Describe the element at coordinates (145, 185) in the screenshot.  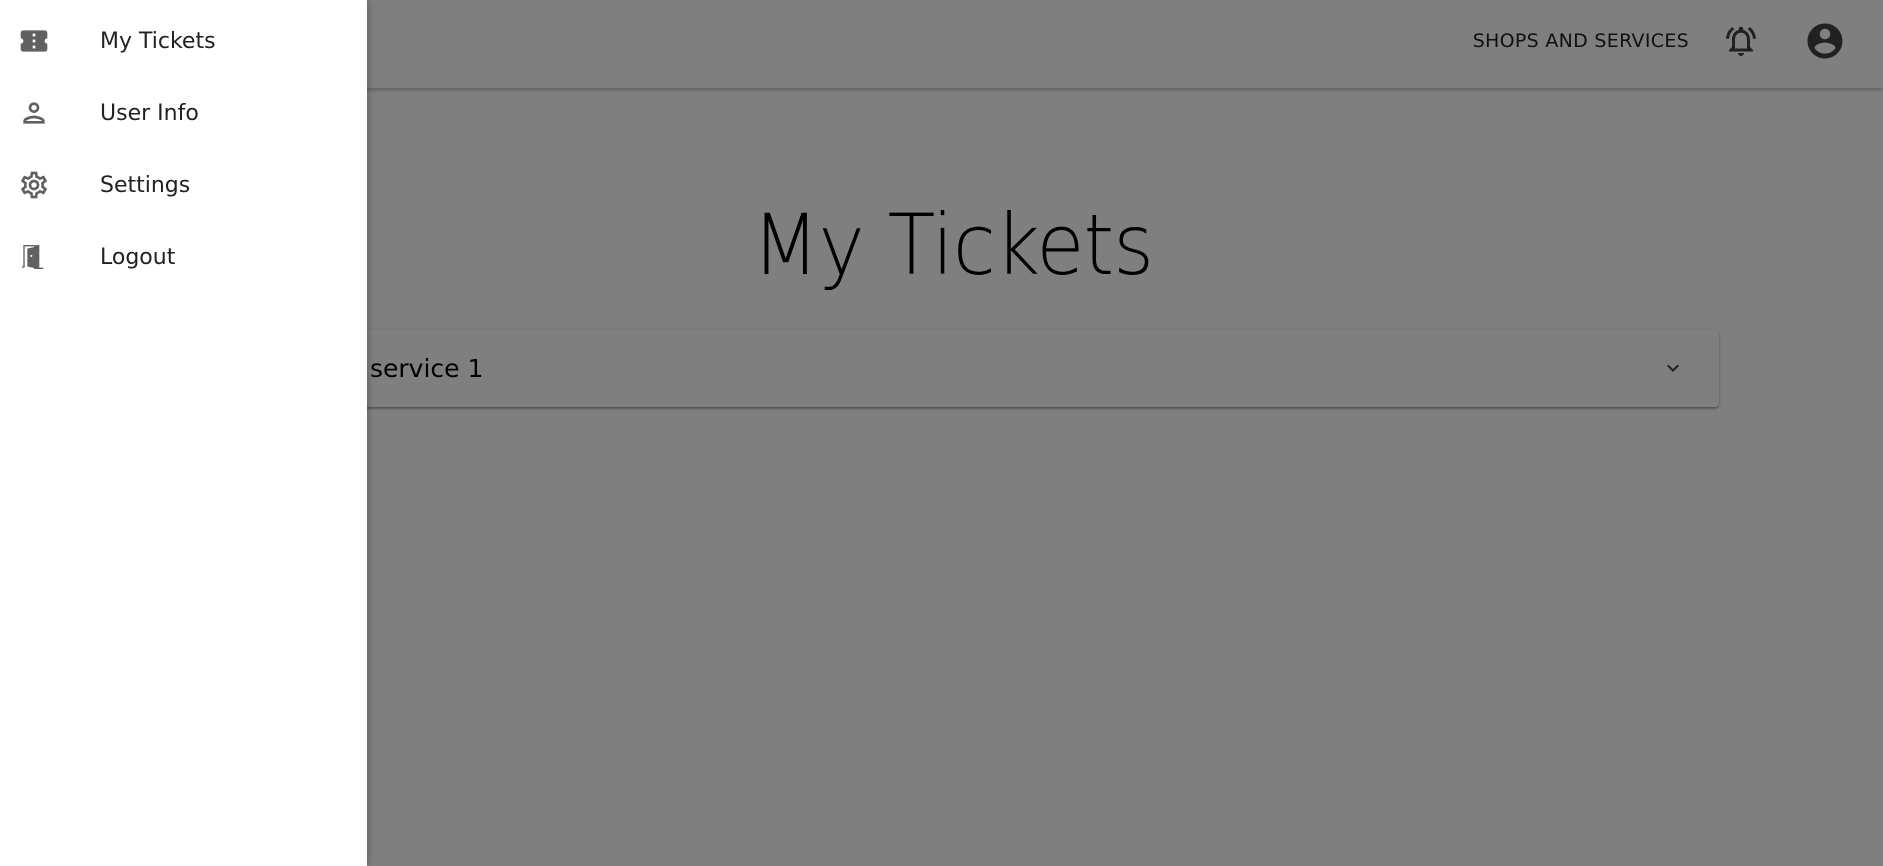
I see `drawer-item-label: Settings` at that location.